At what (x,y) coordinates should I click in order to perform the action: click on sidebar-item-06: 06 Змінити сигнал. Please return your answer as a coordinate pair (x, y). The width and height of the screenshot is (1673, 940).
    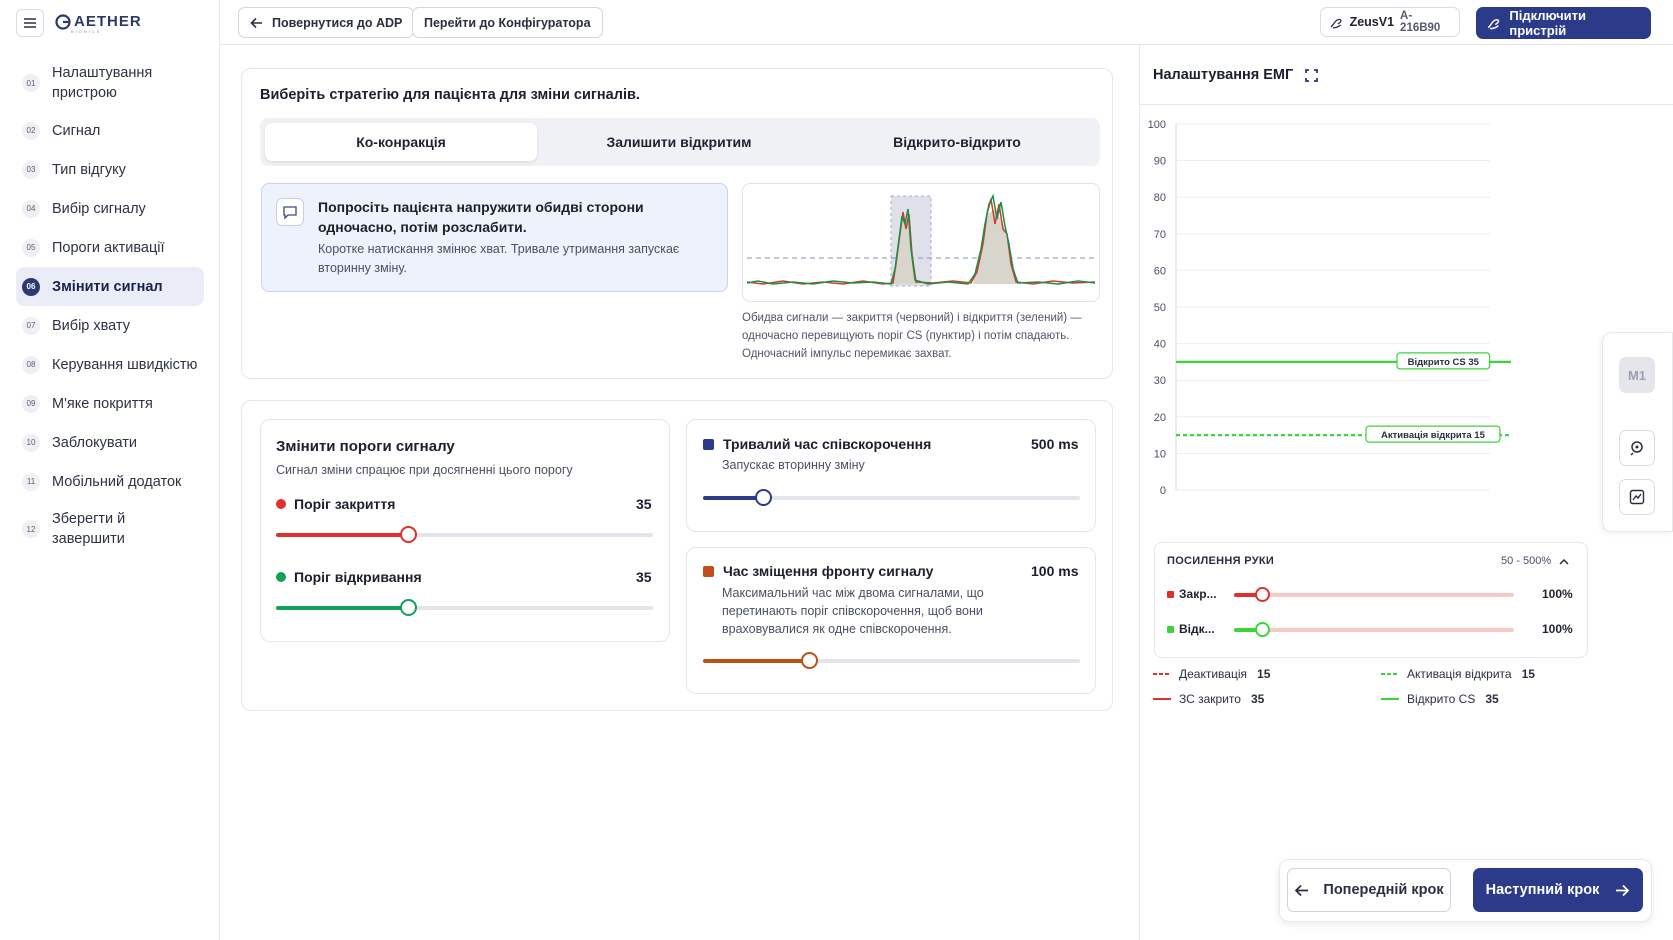
    Looking at the image, I should click on (110, 286).